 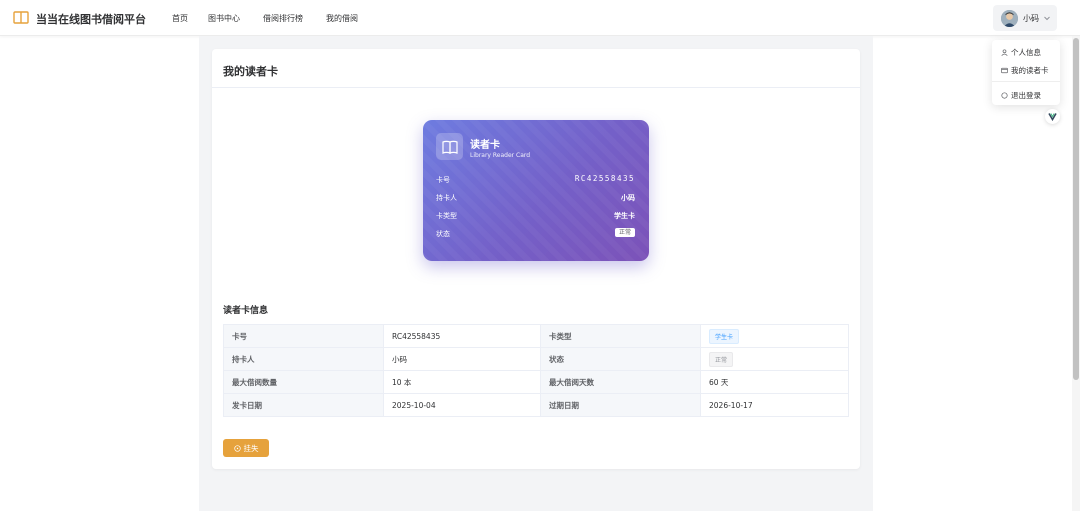 I want to click on menu-item-label: 我的读者卡, so click(x=1030, y=70).